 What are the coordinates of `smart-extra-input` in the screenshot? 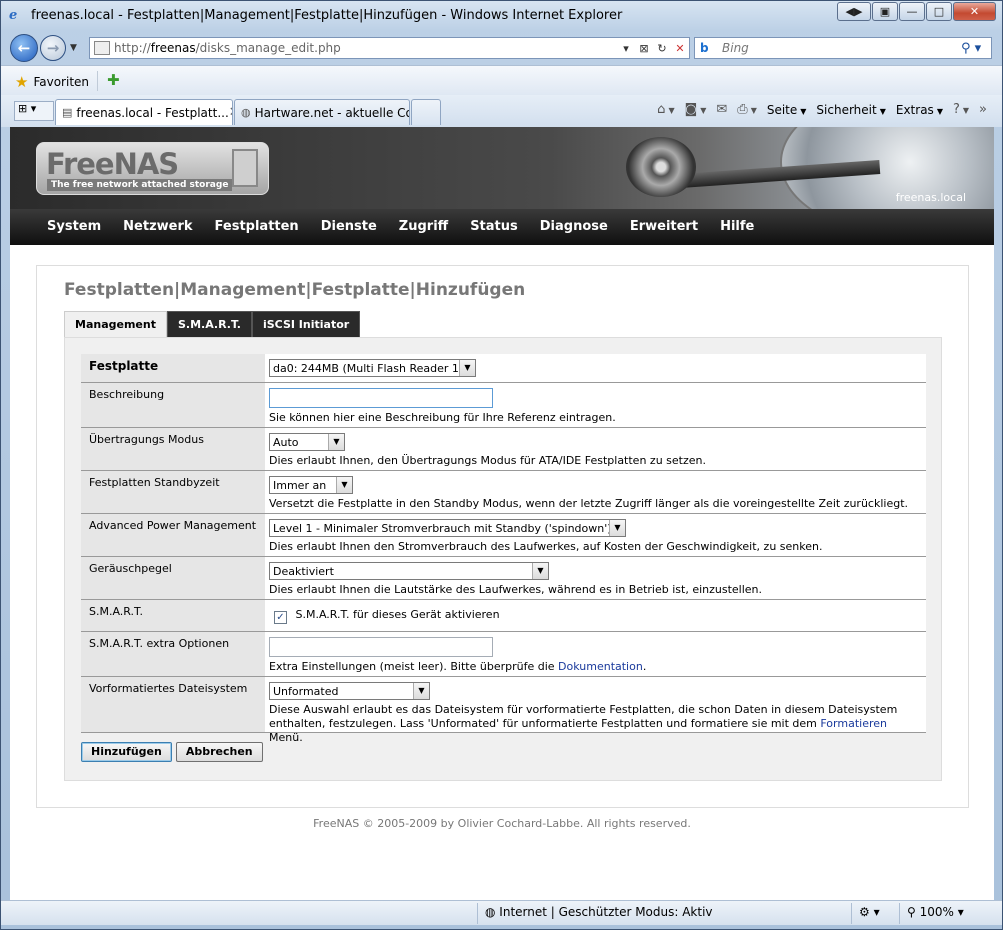 It's located at (381, 647).